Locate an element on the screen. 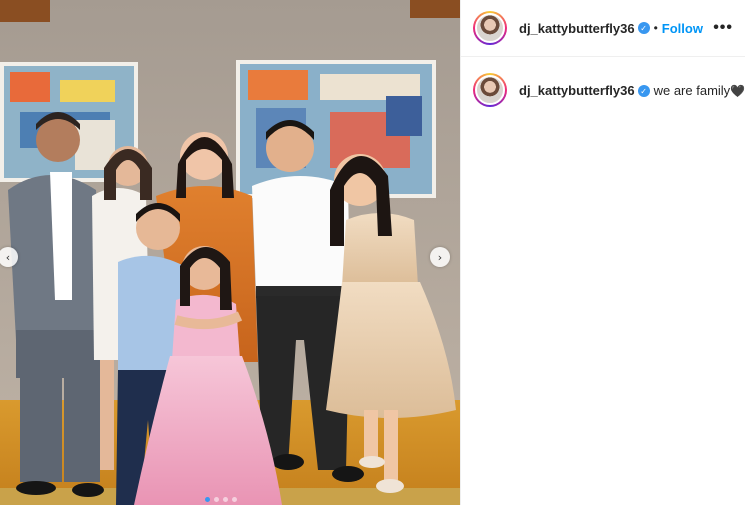 The image size is (745, 505). comments-section: dj_kattybutterfly36 ✓ we are family🖤 is located at coordinates (603, 90).